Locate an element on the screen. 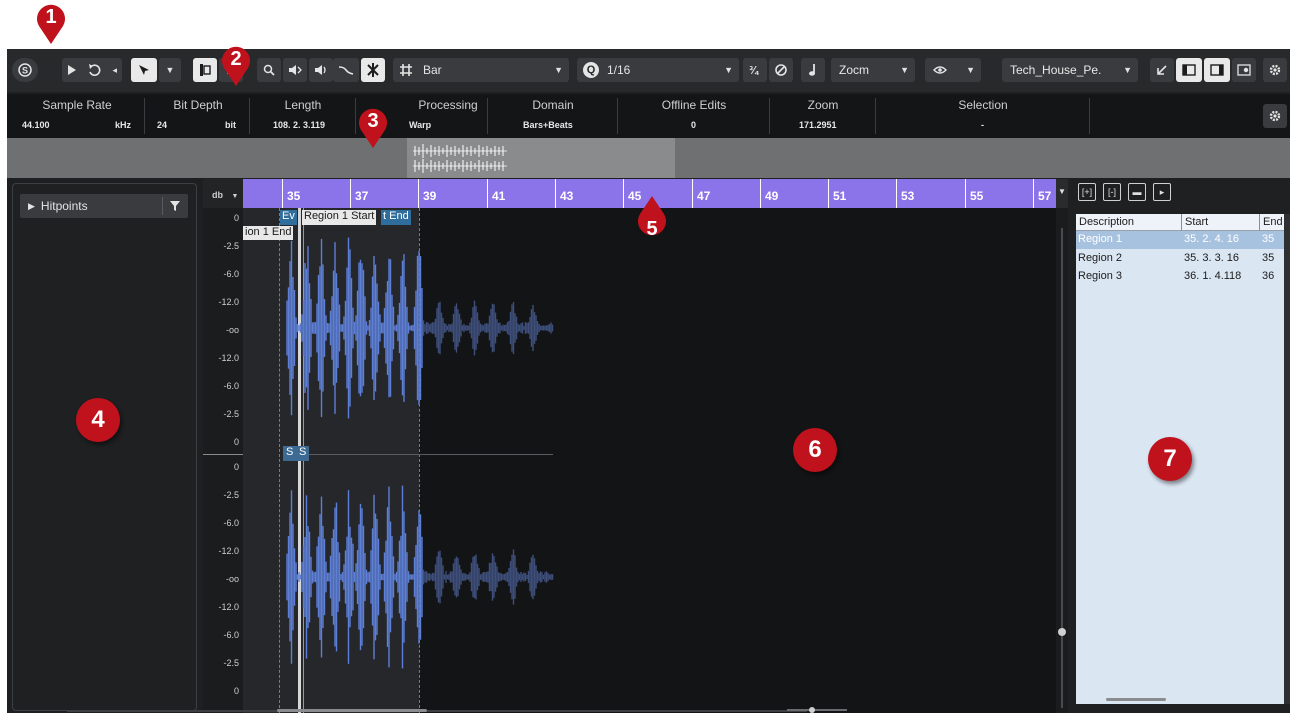 This screenshot has width=1293, height=717. layout-gear-icon is located at coordinates (1244, 70).